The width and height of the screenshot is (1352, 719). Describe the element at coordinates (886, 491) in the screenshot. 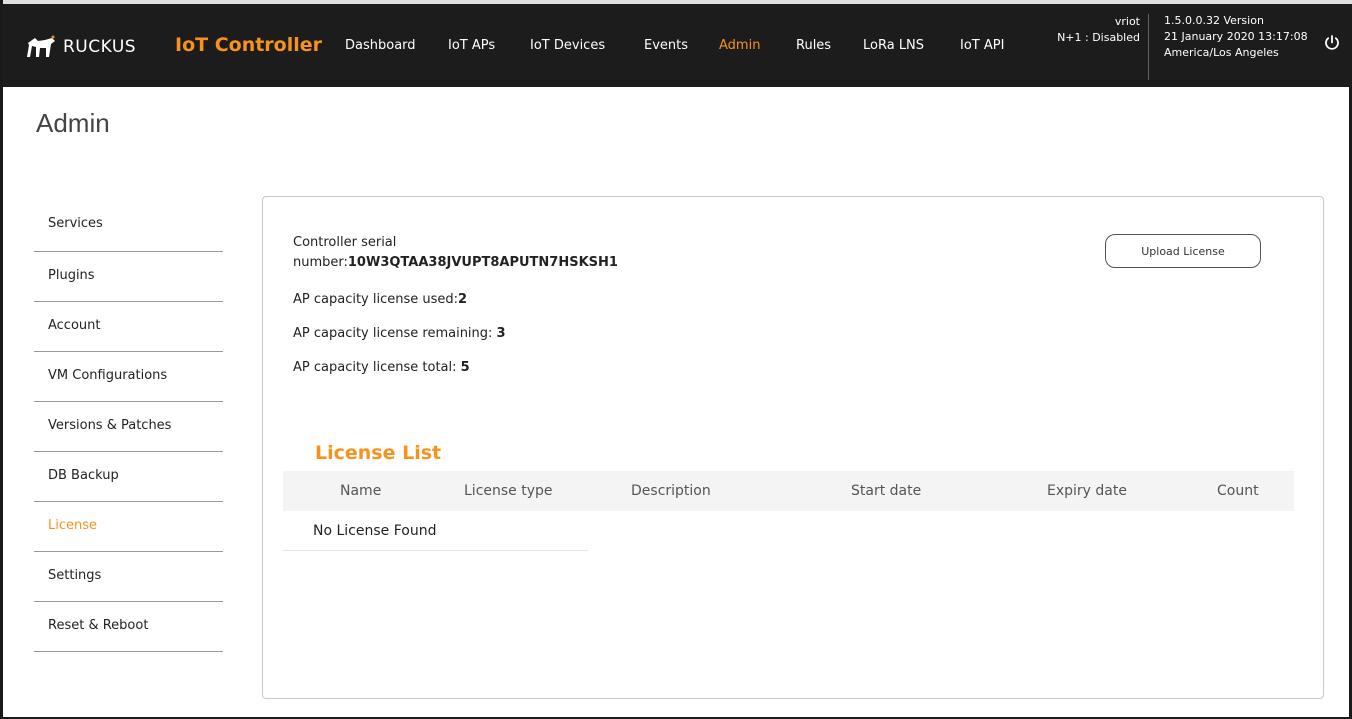

I see `column-start-date: Start date` at that location.